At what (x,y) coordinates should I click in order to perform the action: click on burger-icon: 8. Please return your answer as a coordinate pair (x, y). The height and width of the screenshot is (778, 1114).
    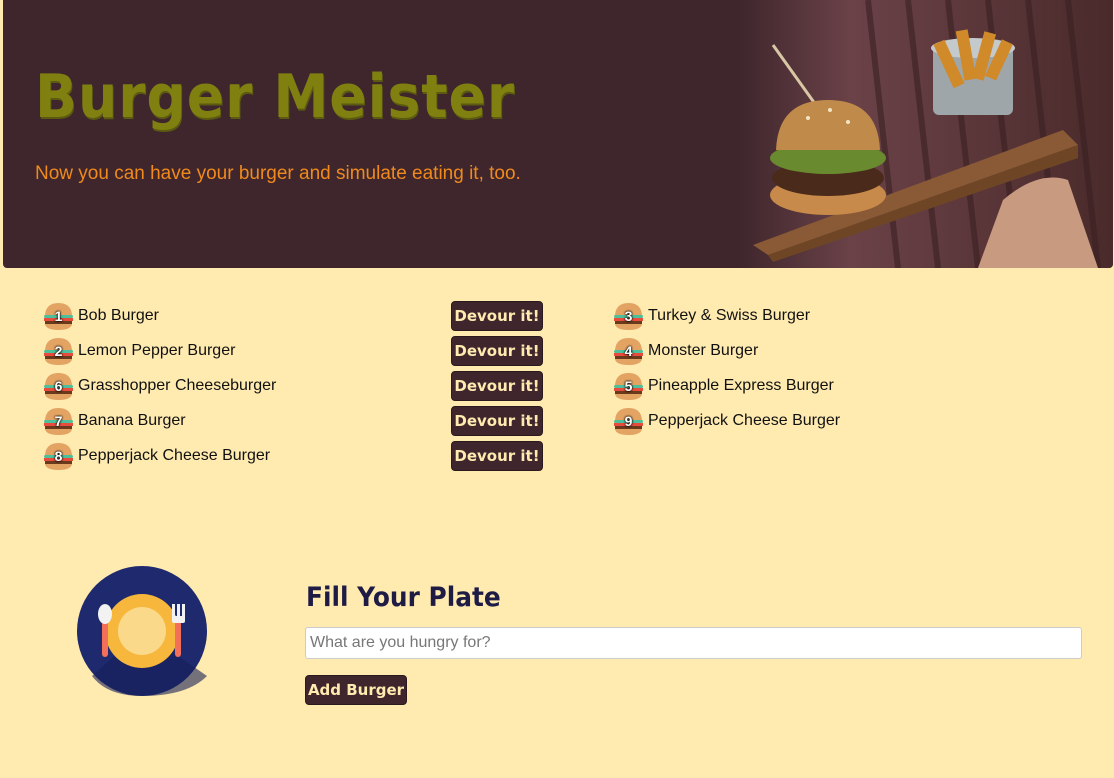
    Looking at the image, I should click on (58, 456).